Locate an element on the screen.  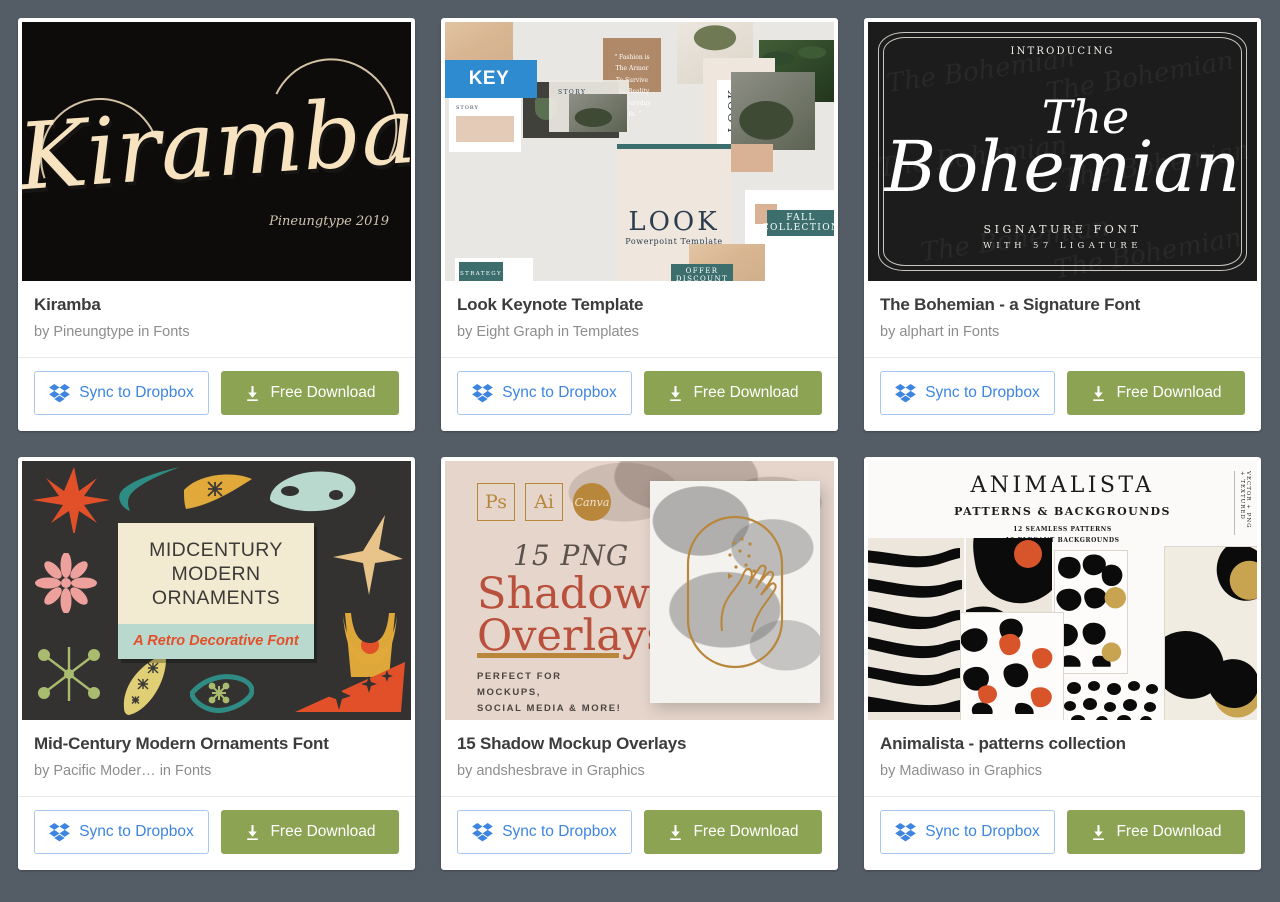
poster-headline-line-2: Overlays is located at coordinates (573, 636).